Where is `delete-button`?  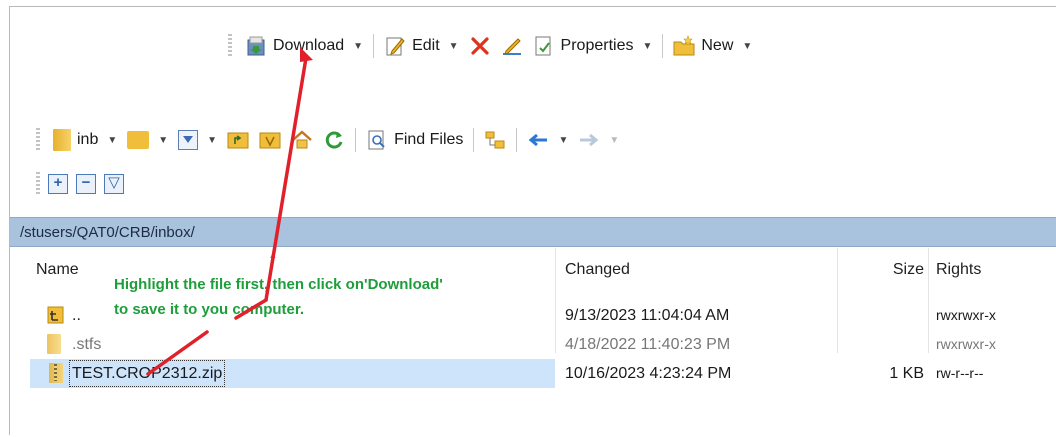 delete-button is located at coordinates (480, 46).